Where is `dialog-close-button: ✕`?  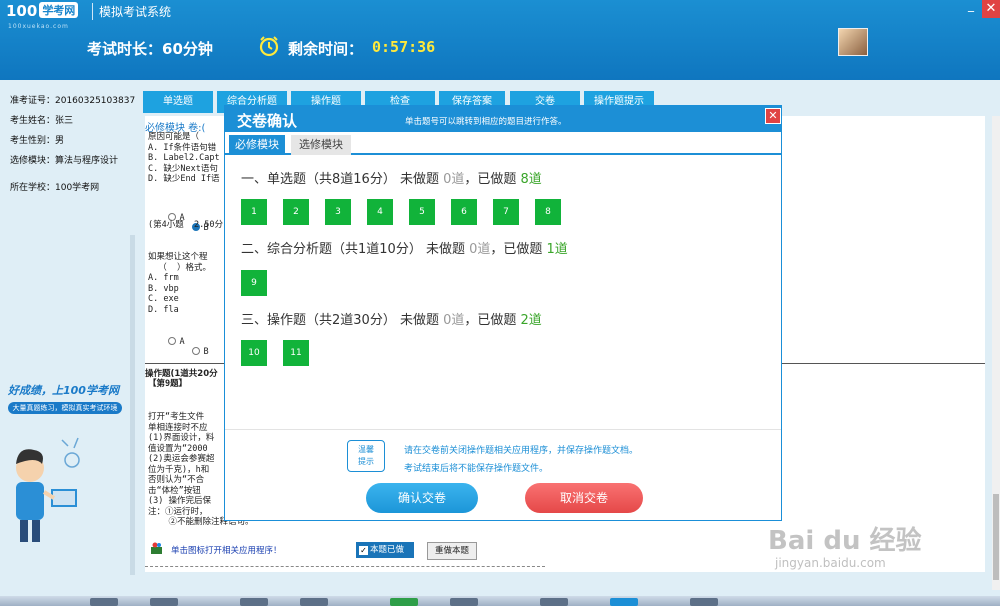
dialog-close-button: ✕ is located at coordinates (773, 116).